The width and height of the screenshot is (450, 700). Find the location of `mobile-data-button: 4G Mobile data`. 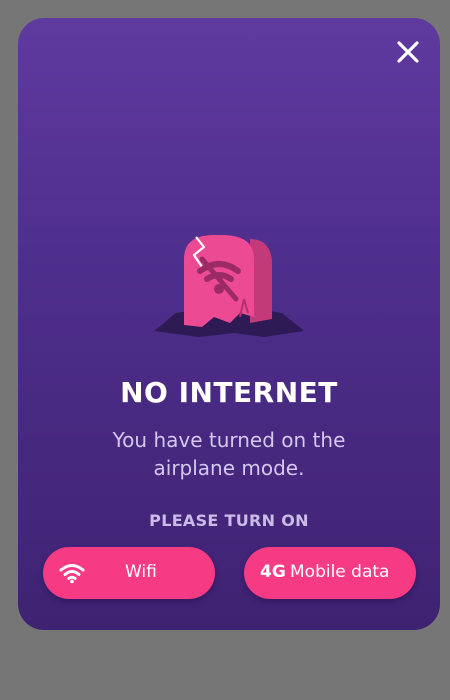

mobile-data-button: 4G Mobile data is located at coordinates (330, 573).